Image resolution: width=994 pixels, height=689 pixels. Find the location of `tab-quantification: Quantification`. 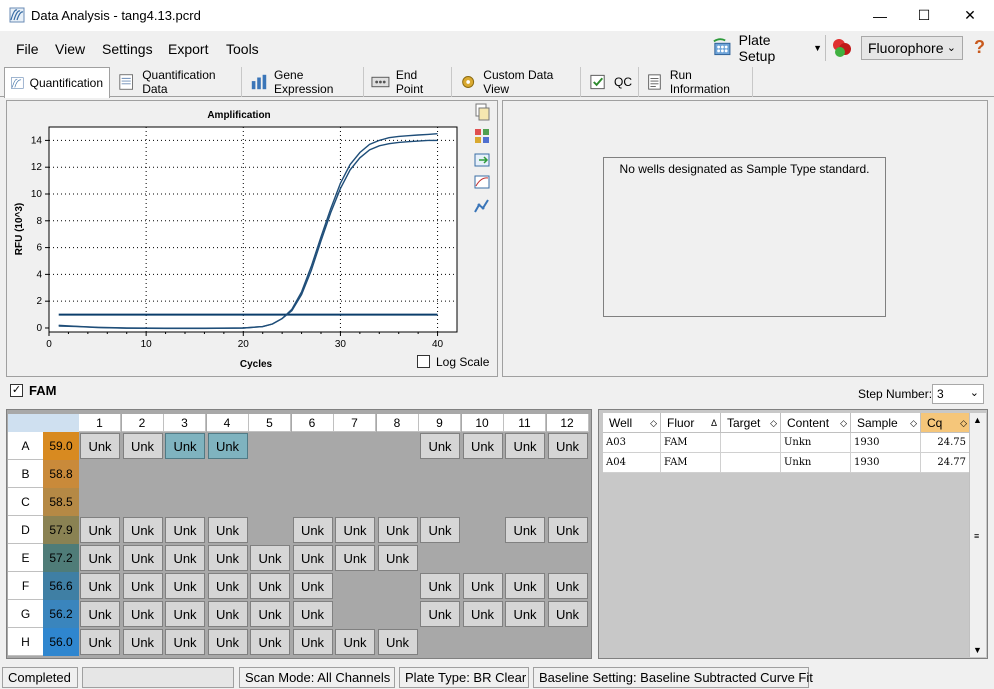

tab-quantification: Quantification is located at coordinates (57, 82).